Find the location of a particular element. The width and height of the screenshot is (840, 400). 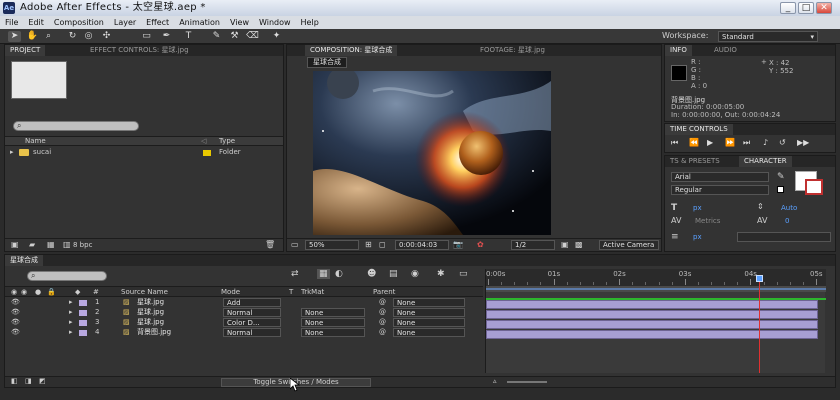

font-size-unit: px is located at coordinates (697, 208).